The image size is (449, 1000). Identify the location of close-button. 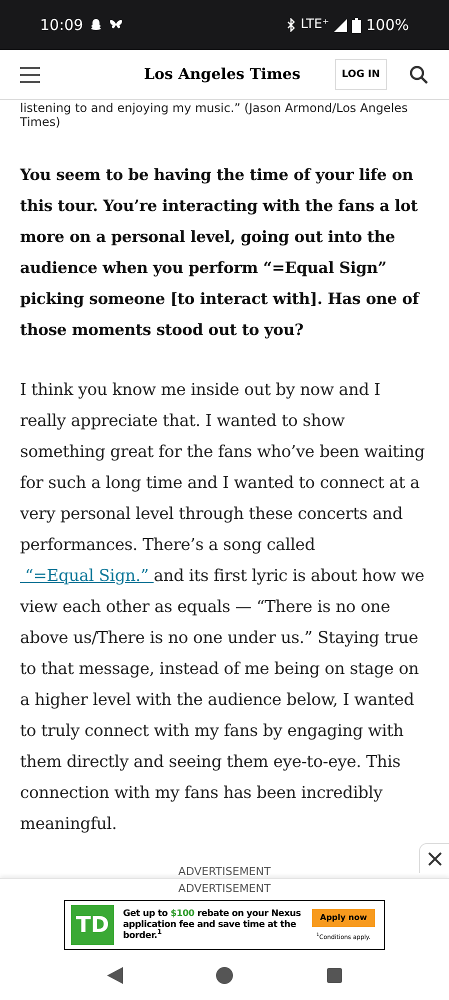
(434, 858).